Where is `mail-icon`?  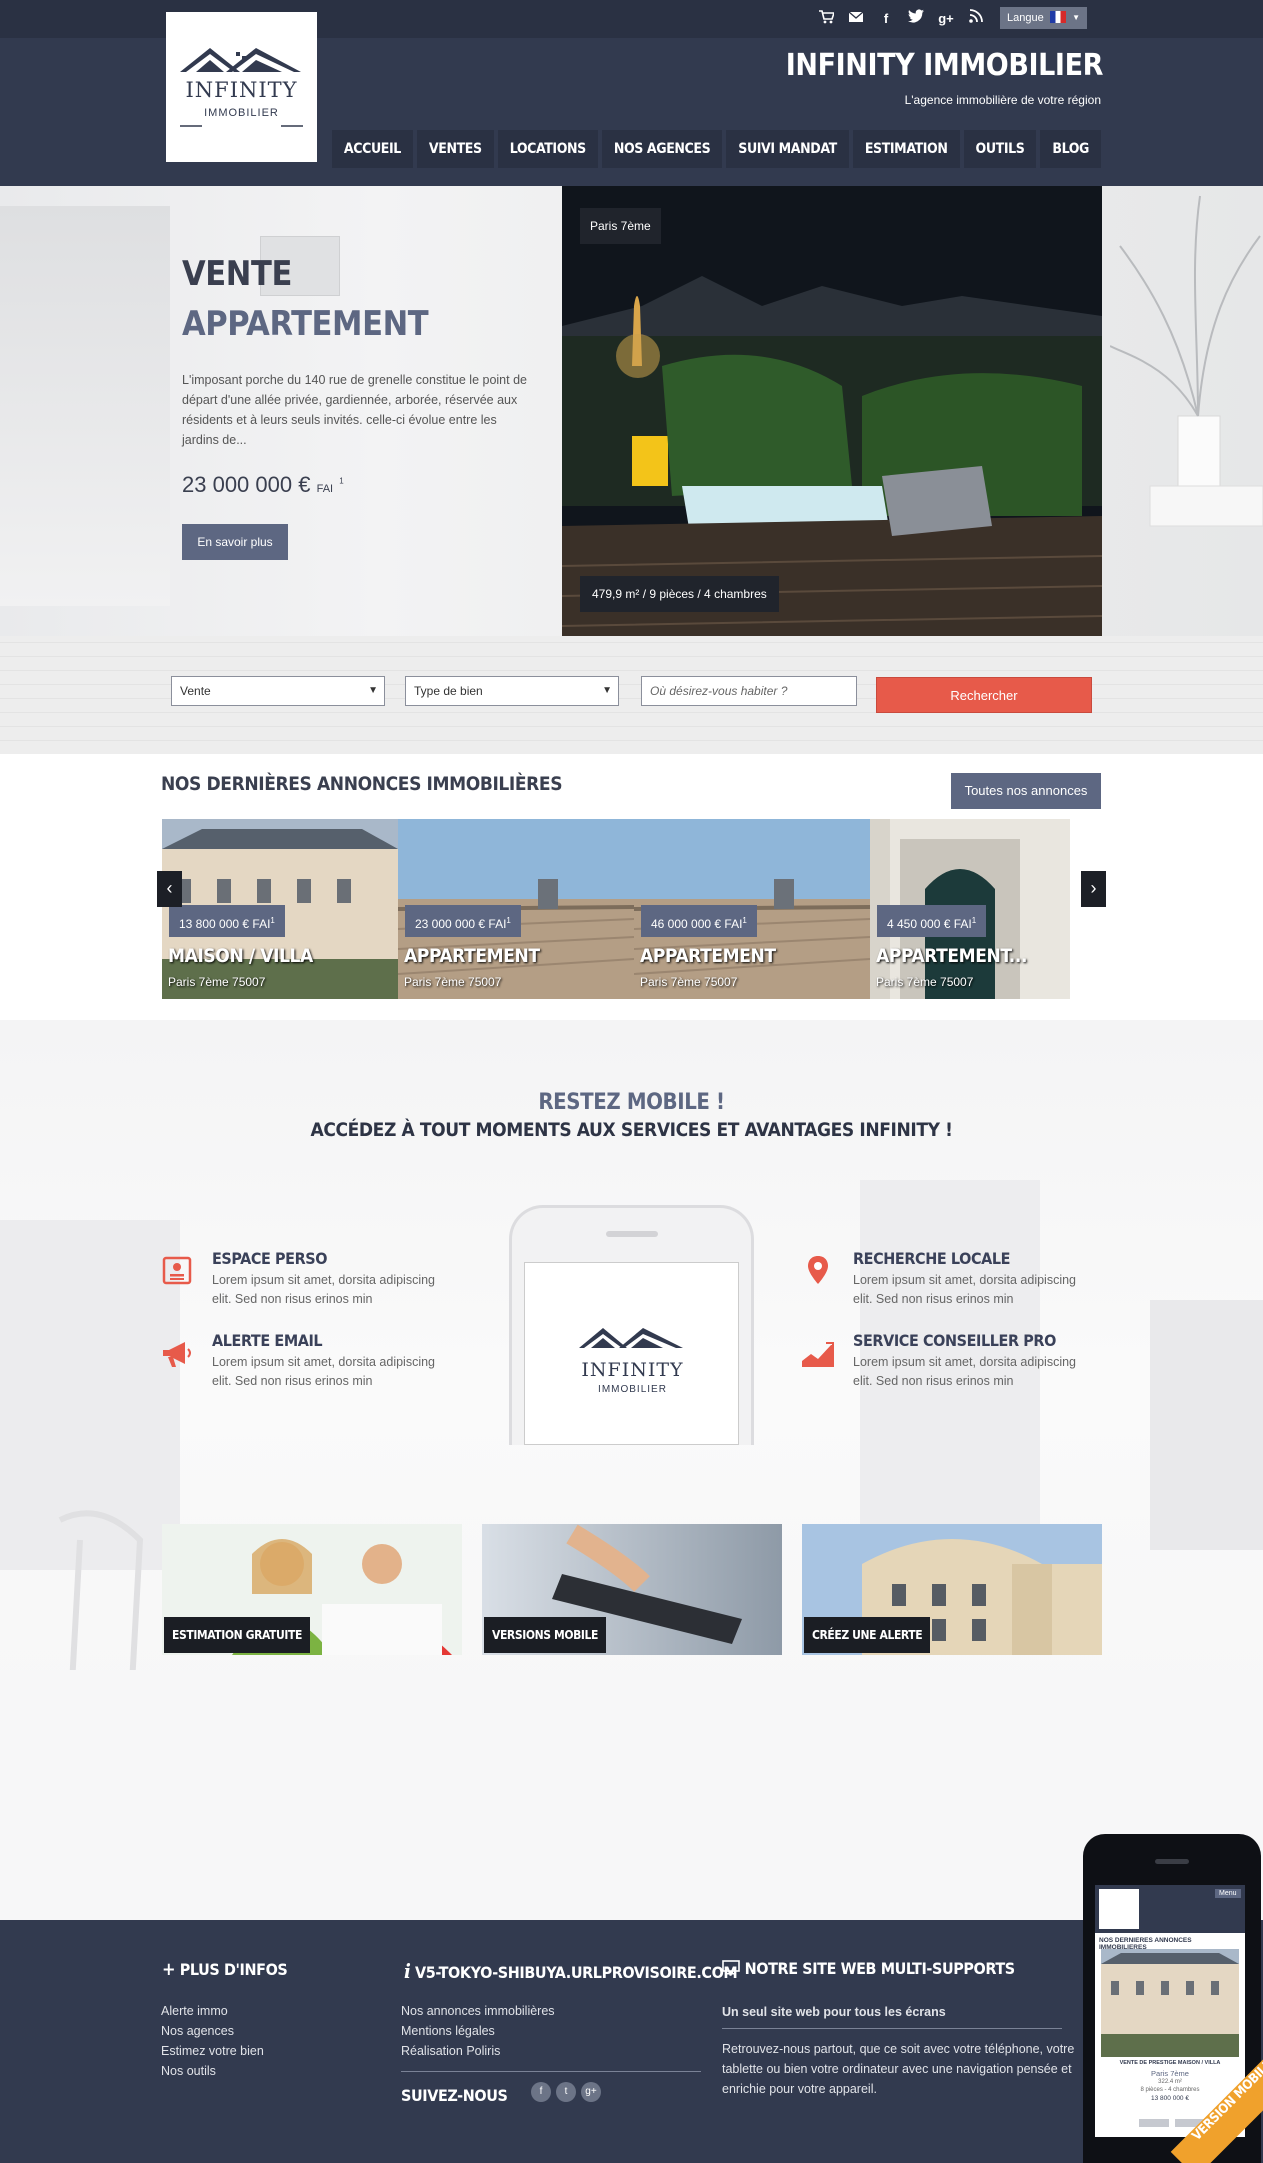 mail-icon is located at coordinates (856, 19).